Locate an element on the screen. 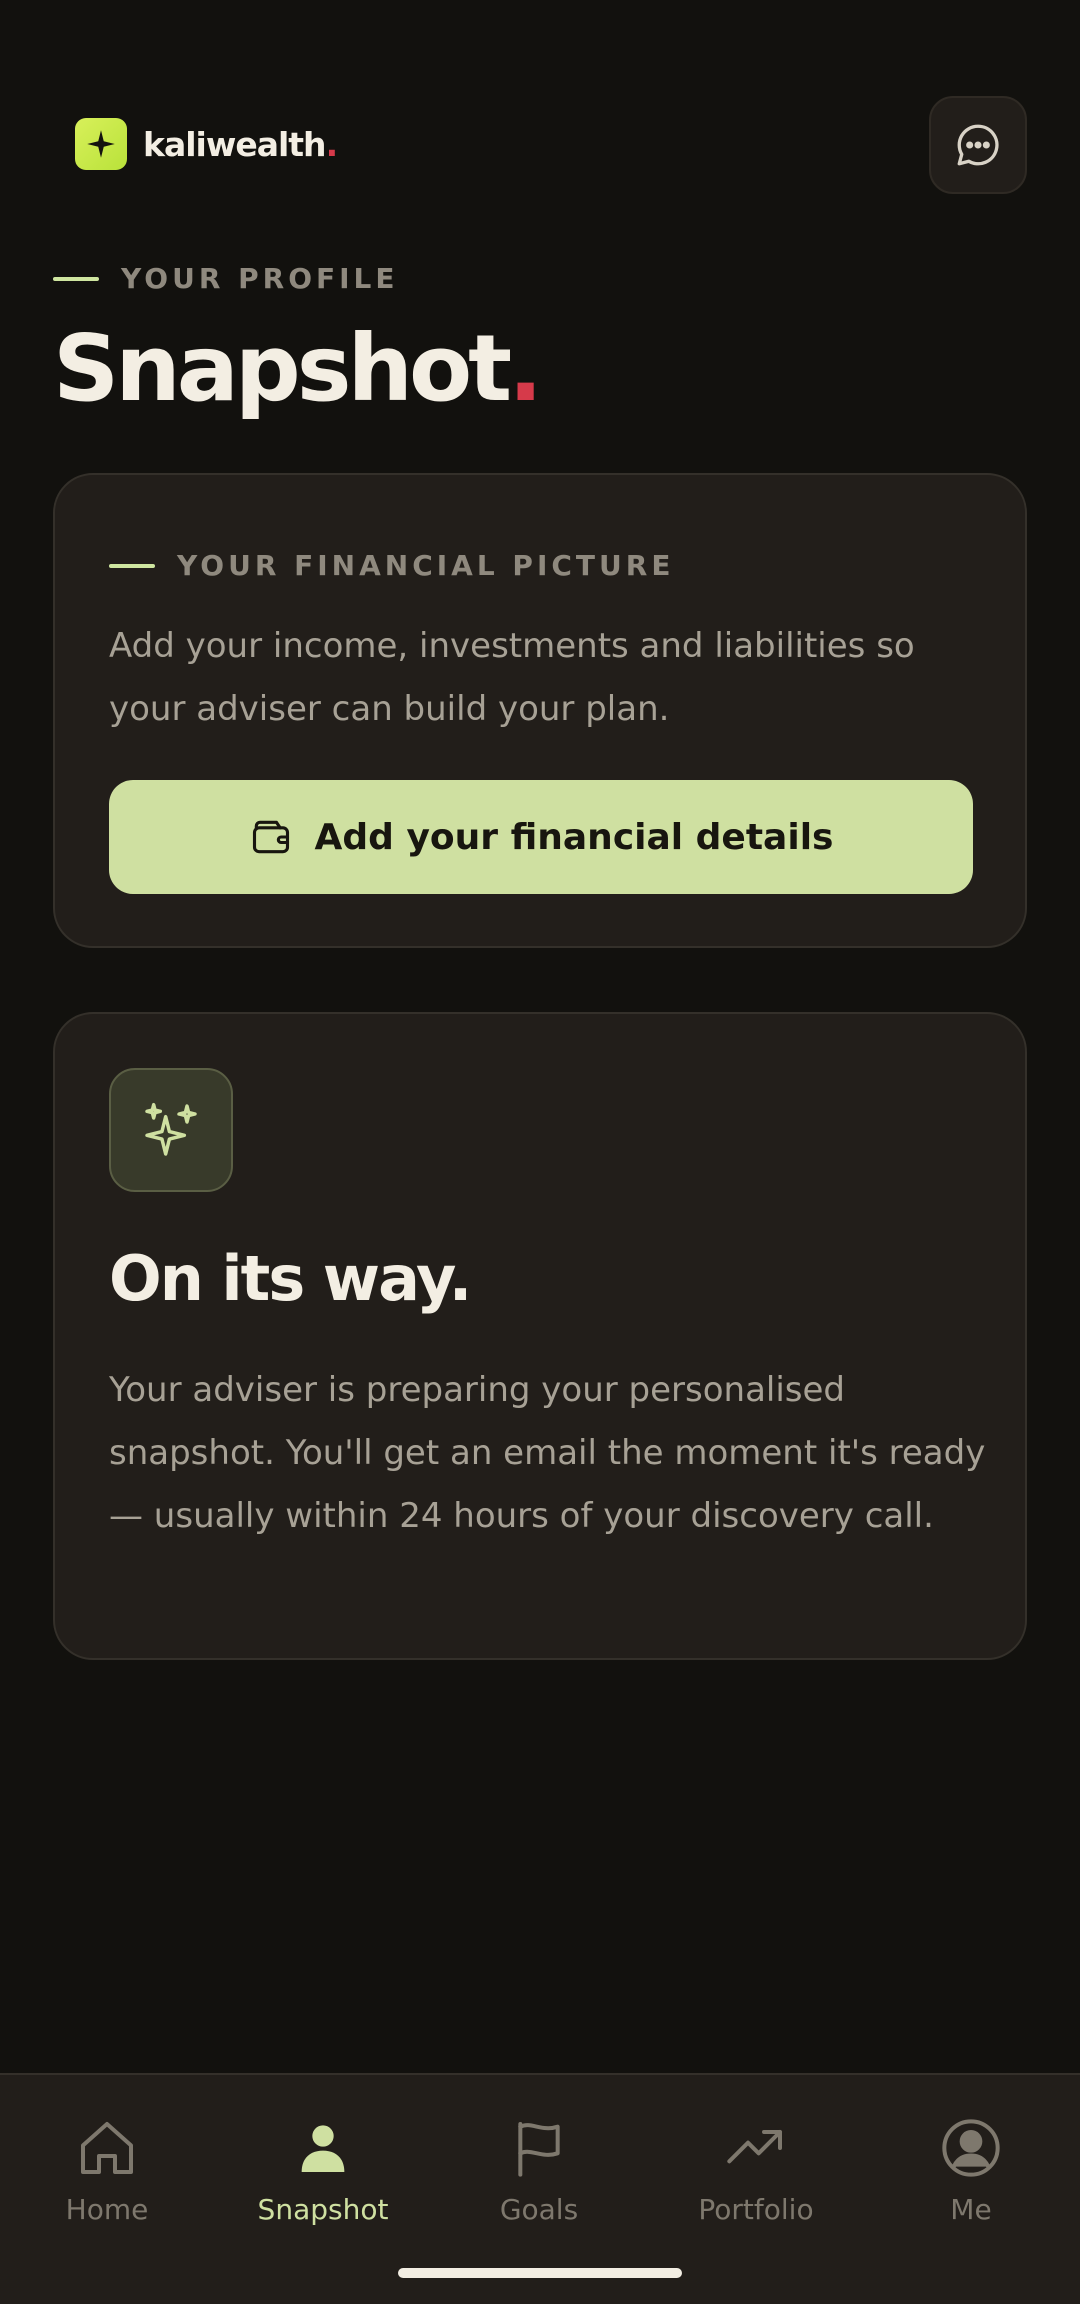 This screenshot has width=1080, height=2304. status-title: On its way. is located at coordinates (290, 1278).